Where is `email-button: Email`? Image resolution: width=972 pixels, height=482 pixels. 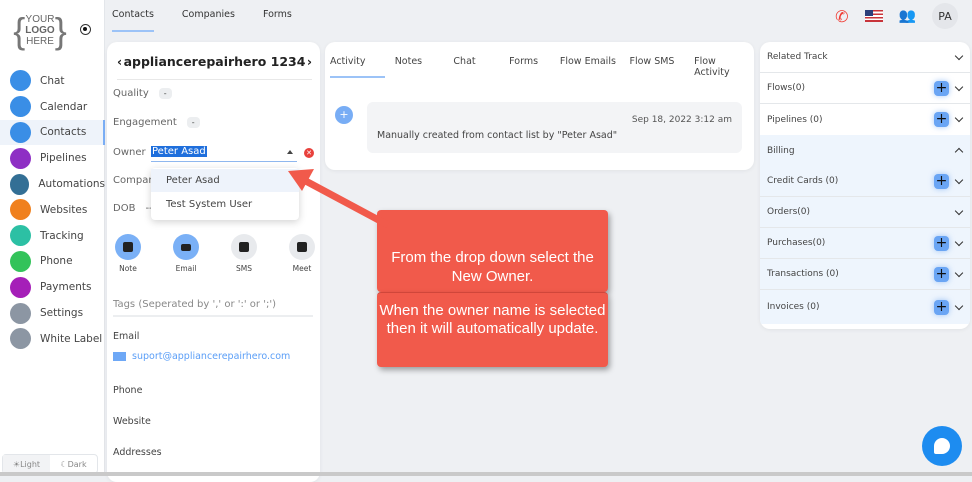
email-button: Email is located at coordinates (186, 253).